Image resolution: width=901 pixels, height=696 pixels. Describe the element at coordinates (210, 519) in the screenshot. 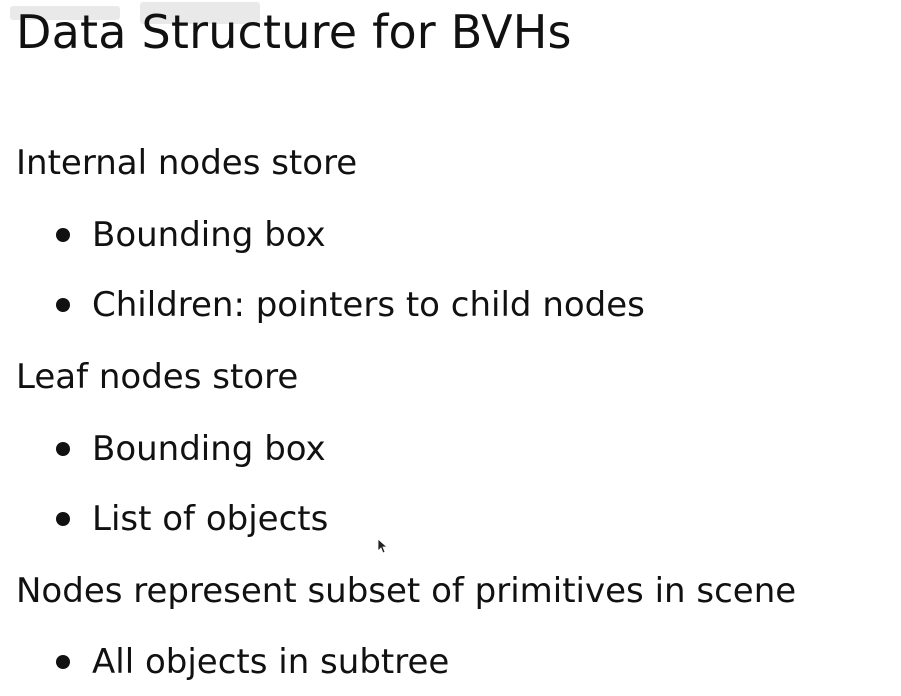

I see `bullet-text: List of objects` at that location.